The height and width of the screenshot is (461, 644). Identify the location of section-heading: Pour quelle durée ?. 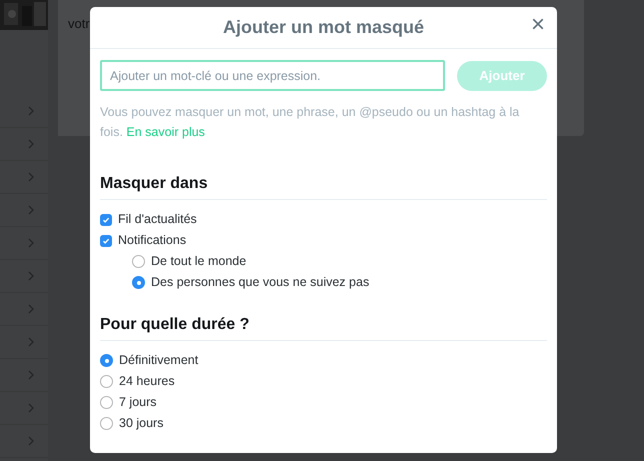
(175, 324).